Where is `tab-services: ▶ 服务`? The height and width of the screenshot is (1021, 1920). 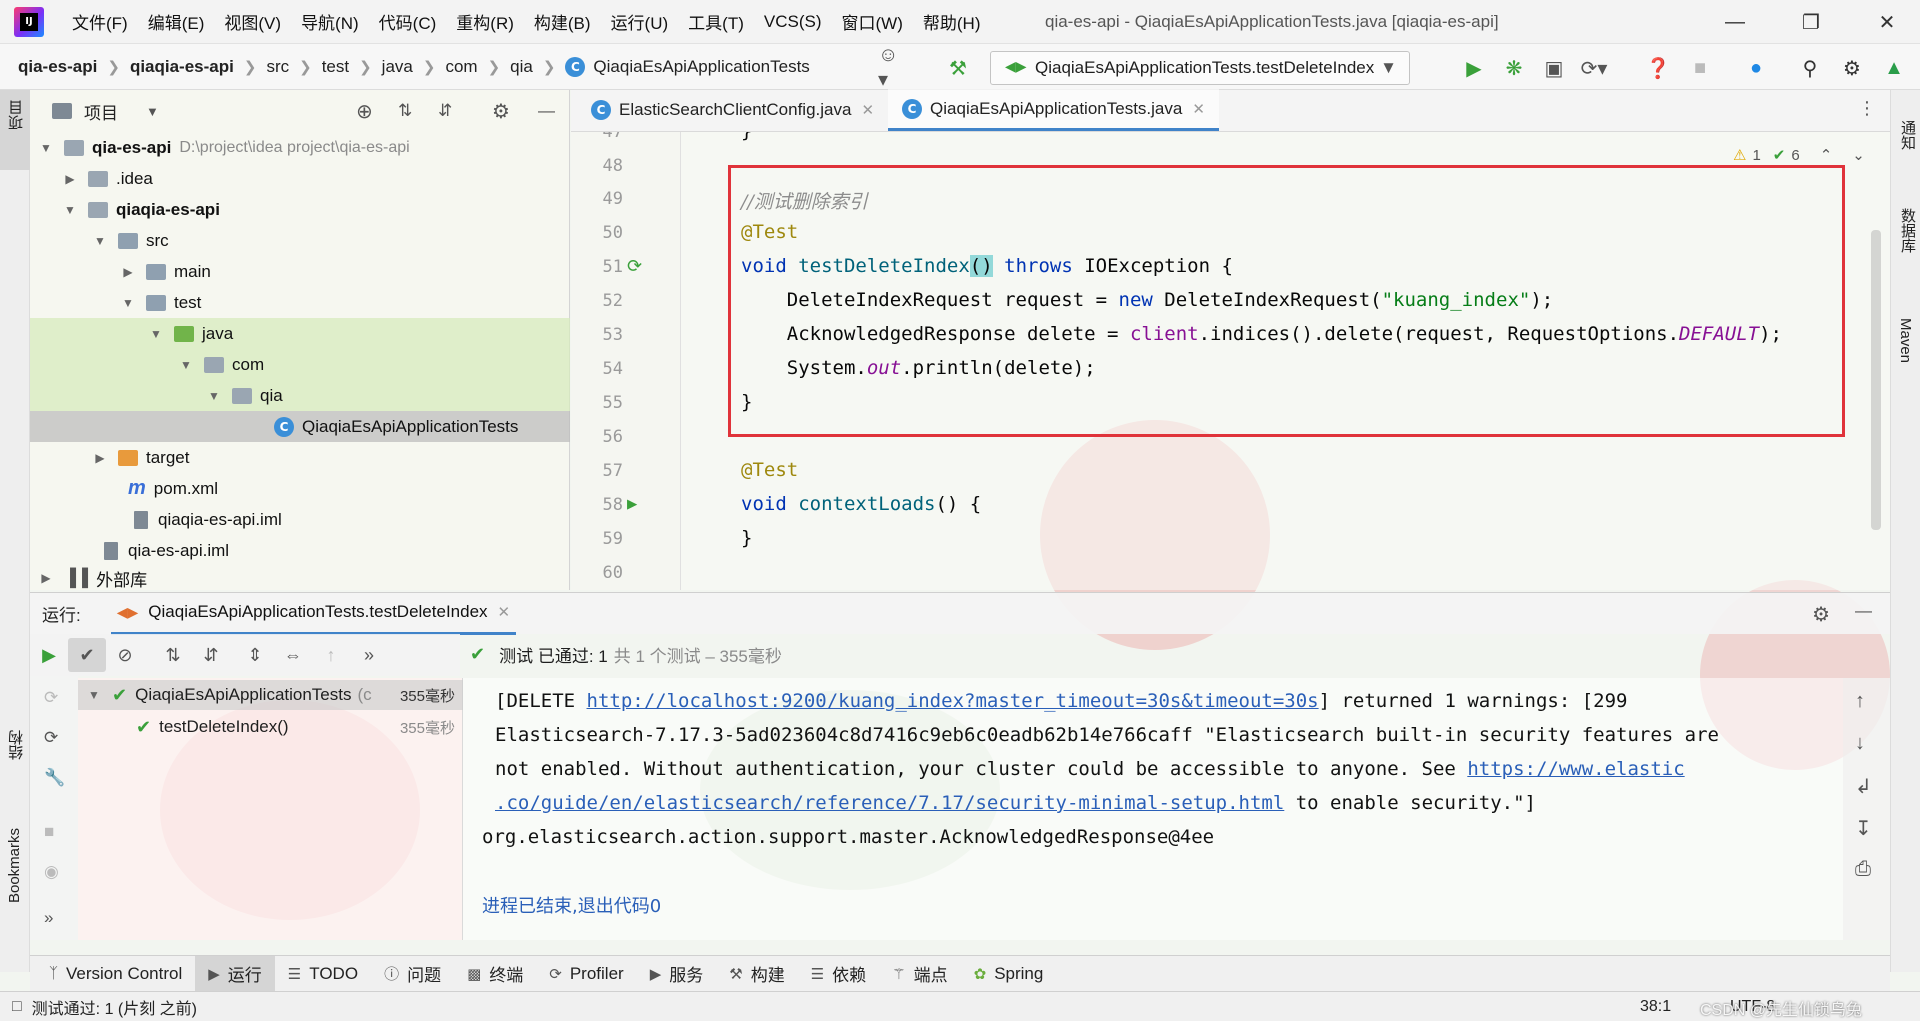
tab-services: ▶ 服务 is located at coordinates (677, 974).